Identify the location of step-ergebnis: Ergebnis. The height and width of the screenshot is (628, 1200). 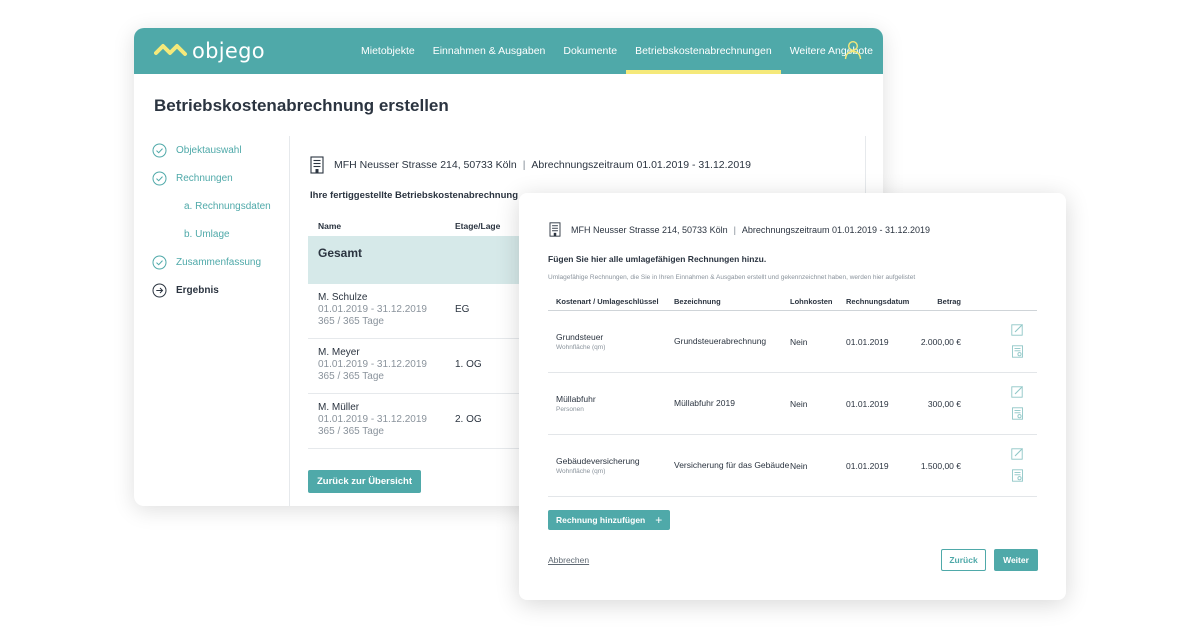
(219, 290).